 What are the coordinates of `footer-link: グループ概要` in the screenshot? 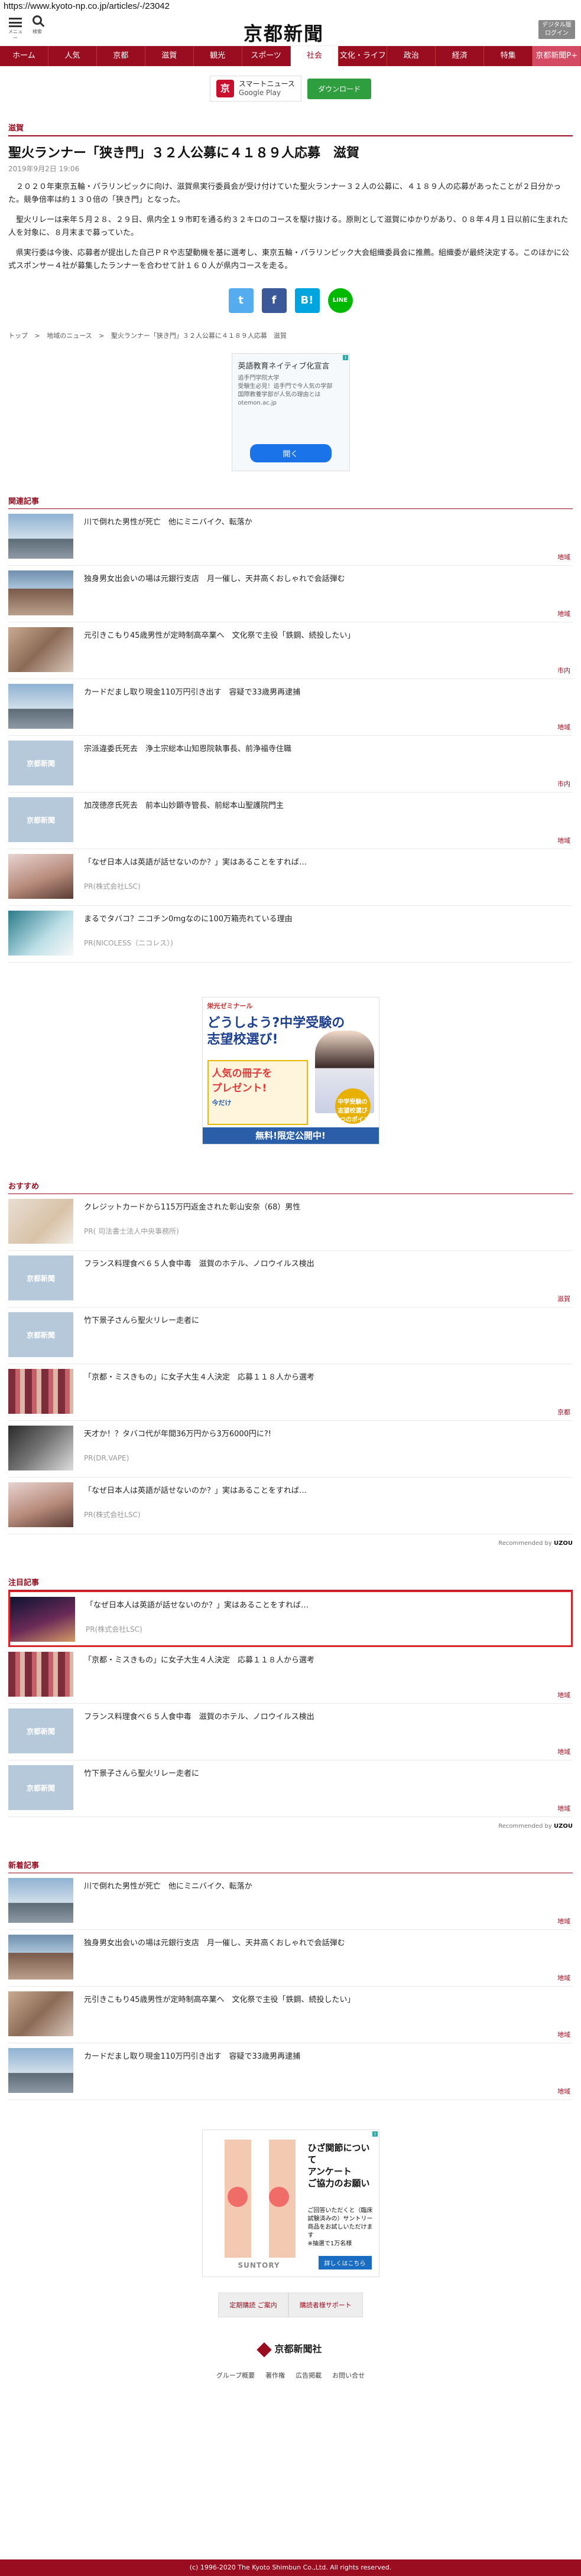 It's located at (235, 2375).